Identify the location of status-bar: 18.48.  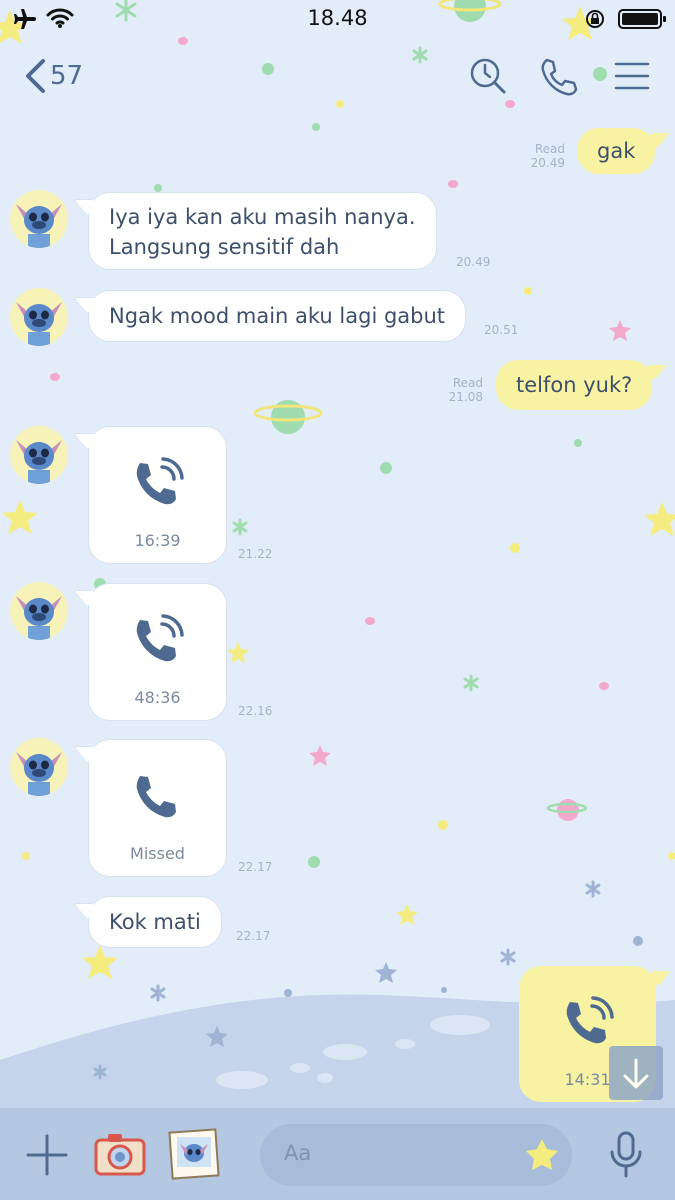
(337, 20).